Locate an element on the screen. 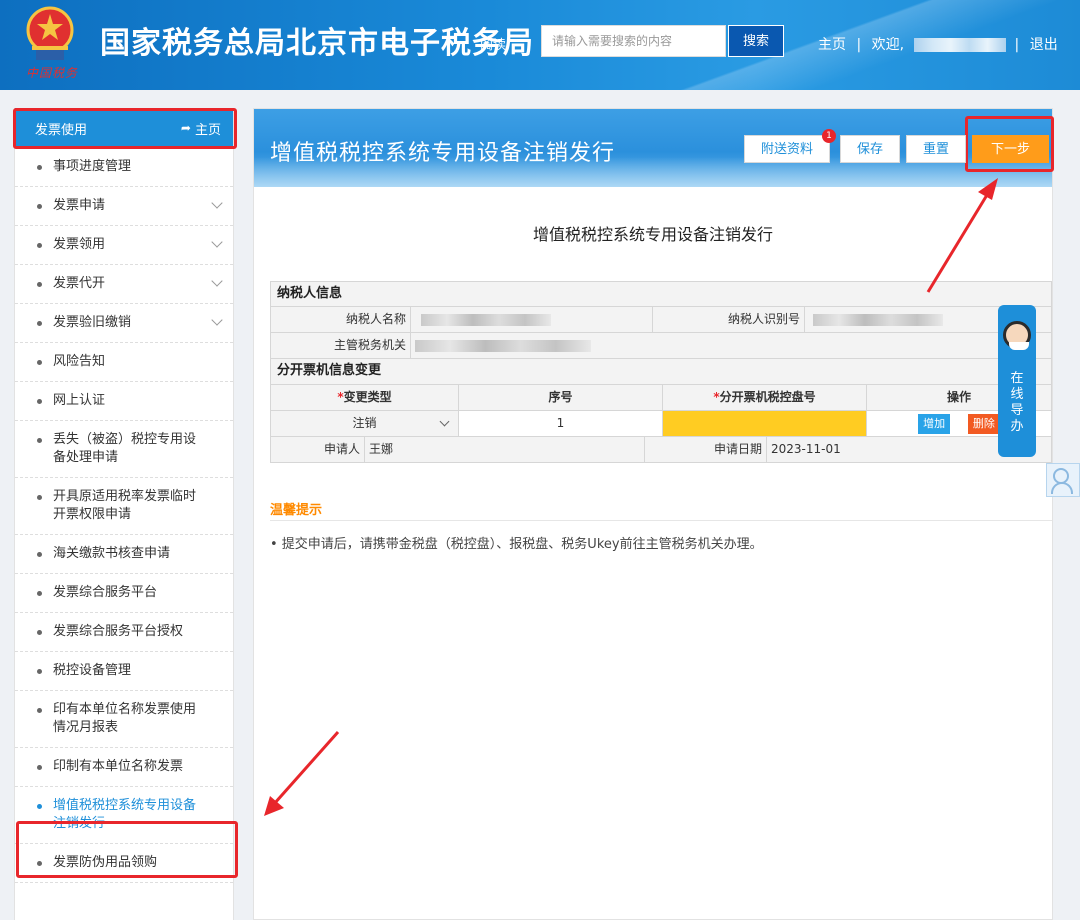 Image resolution: width=1080 pixels, height=920 pixels. back-arrow-icon: ➦ is located at coordinates (185, 128).